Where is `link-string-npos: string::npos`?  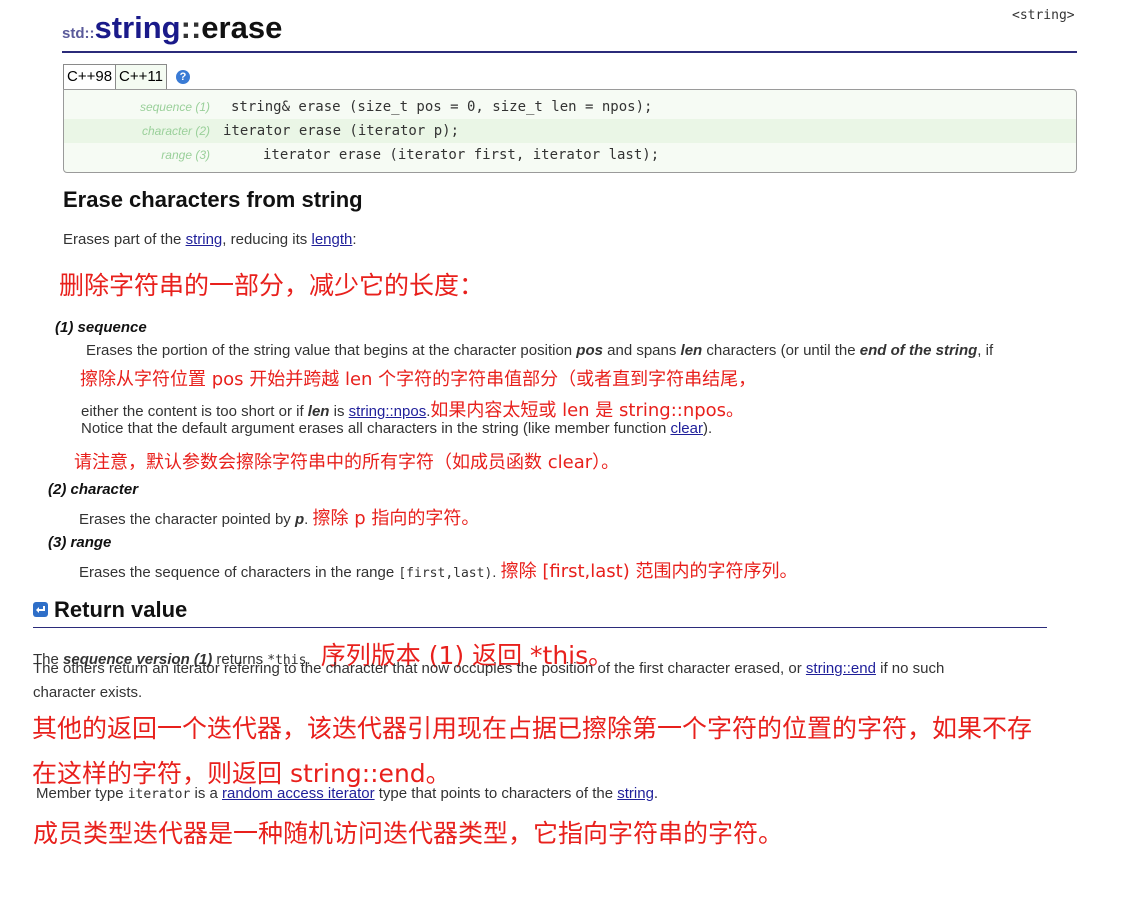 link-string-npos: string::npos is located at coordinates (388, 411).